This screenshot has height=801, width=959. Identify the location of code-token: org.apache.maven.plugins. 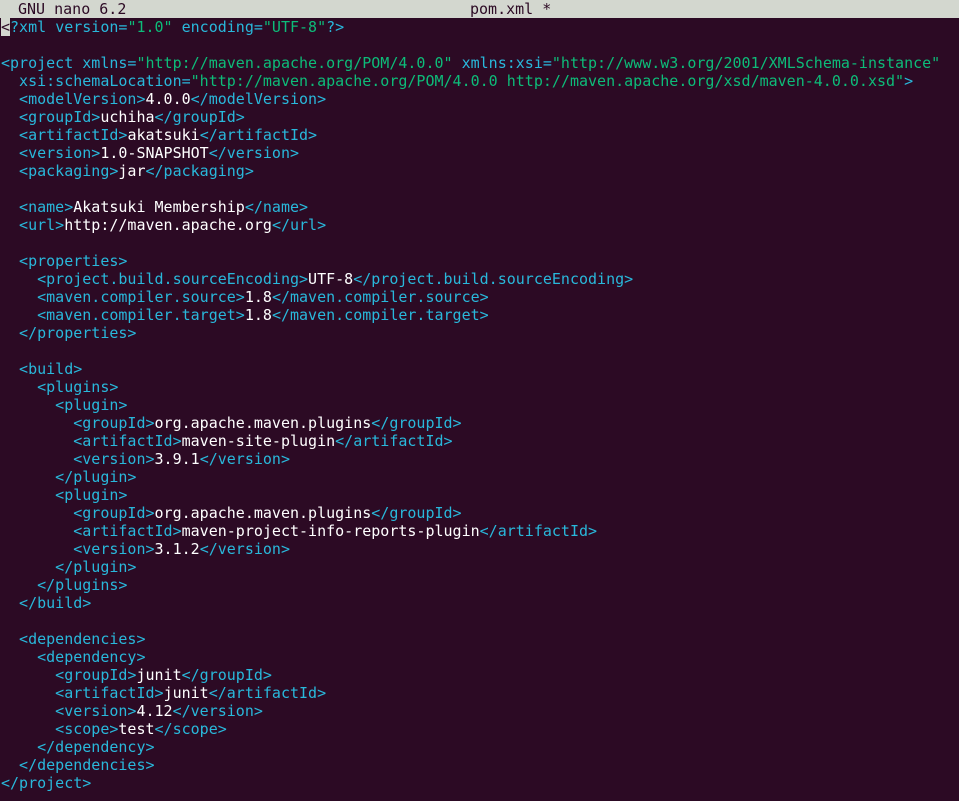
(263, 513).